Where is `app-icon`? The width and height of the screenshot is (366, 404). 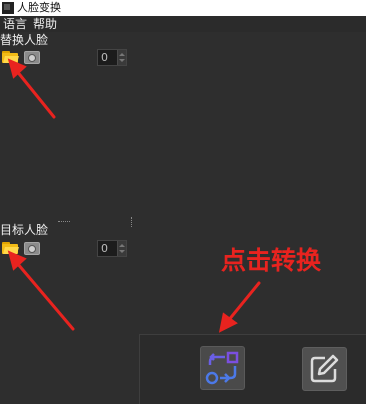 app-icon is located at coordinates (8, 8).